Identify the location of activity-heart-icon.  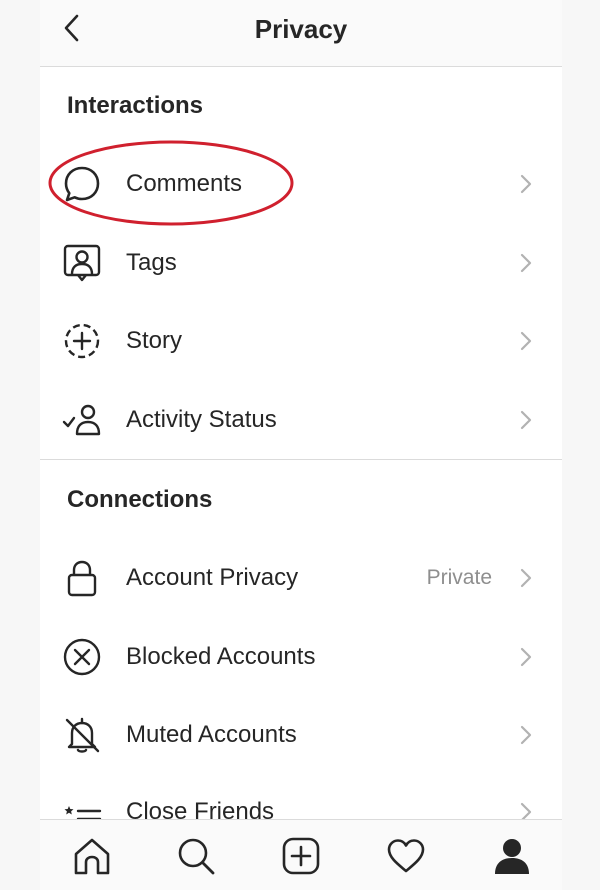
(406, 856).